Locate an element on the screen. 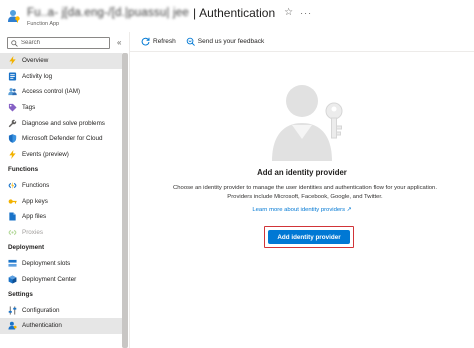 The image size is (474, 348). sidebar-item-label: Overview is located at coordinates (35, 61).